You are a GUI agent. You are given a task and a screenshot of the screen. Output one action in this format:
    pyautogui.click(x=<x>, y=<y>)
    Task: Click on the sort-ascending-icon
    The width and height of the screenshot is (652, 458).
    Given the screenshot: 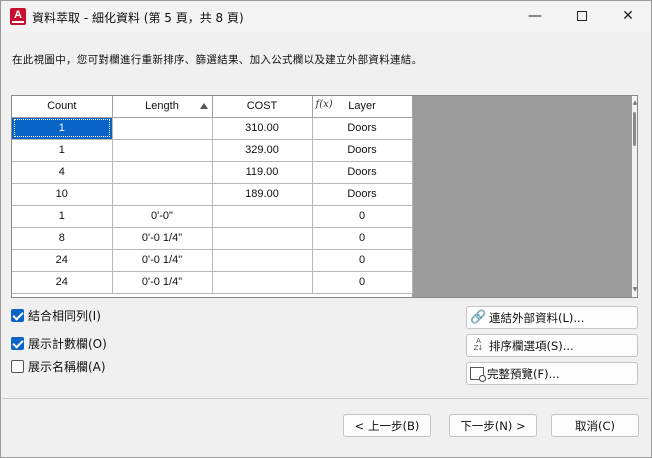 What is the action you would take?
    pyautogui.click(x=203, y=106)
    